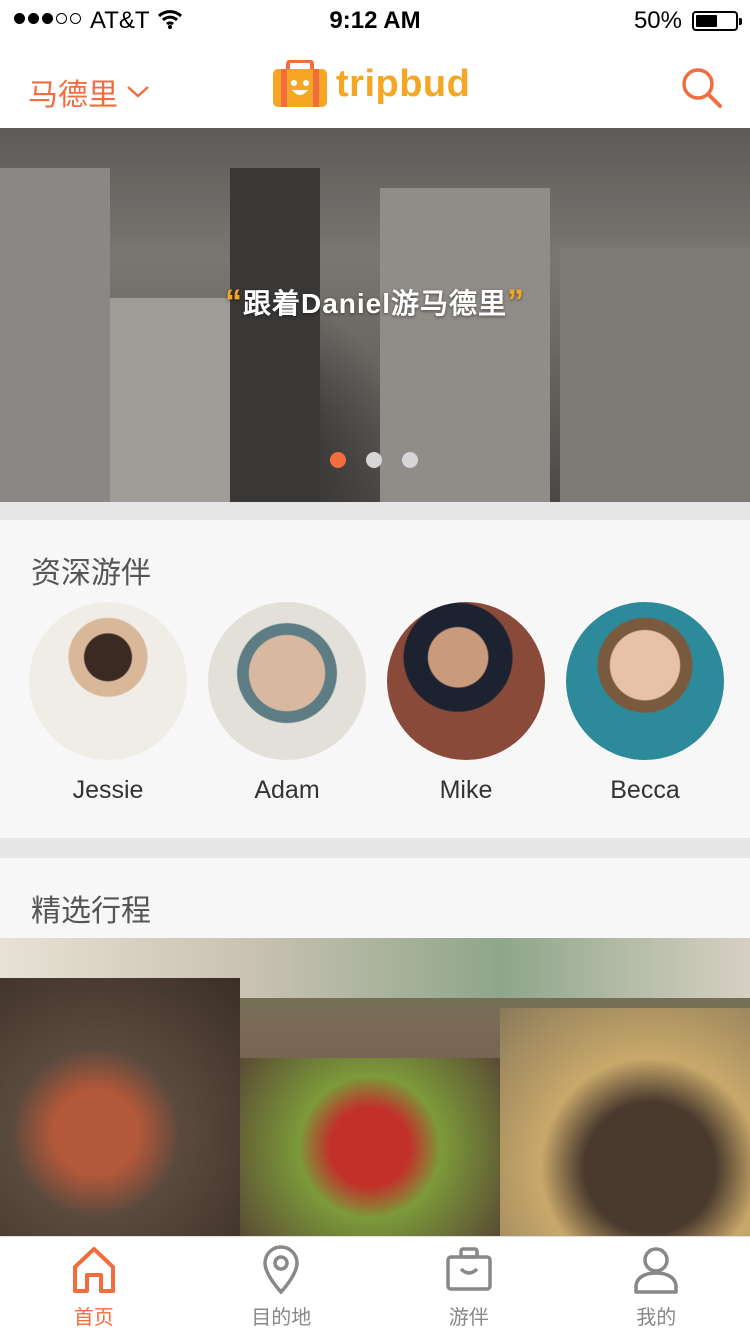 The width and height of the screenshot is (750, 1335). Describe the element at coordinates (94, 1315) in the screenshot. I see `tab-label: 首页` at that location.